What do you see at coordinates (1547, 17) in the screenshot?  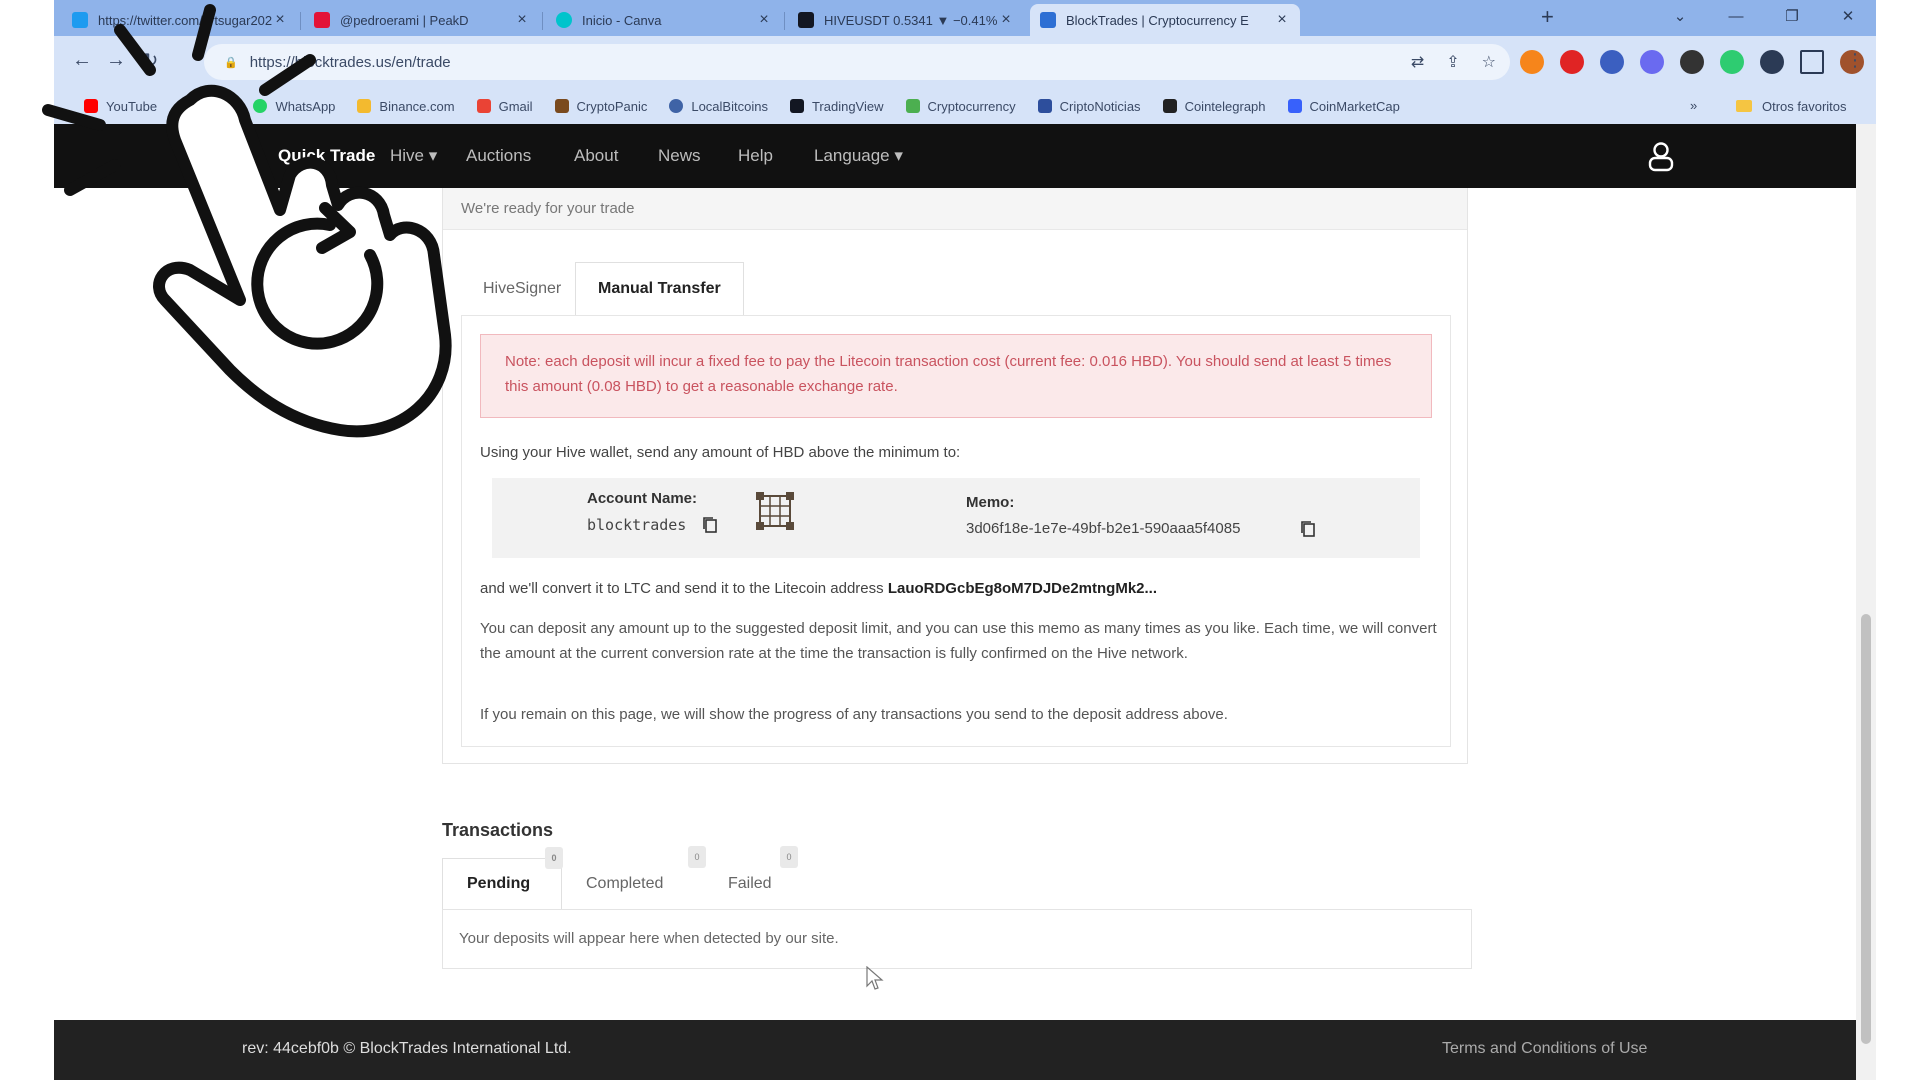 I see `new-tab-button: +` at bounding box center [1547, 17].